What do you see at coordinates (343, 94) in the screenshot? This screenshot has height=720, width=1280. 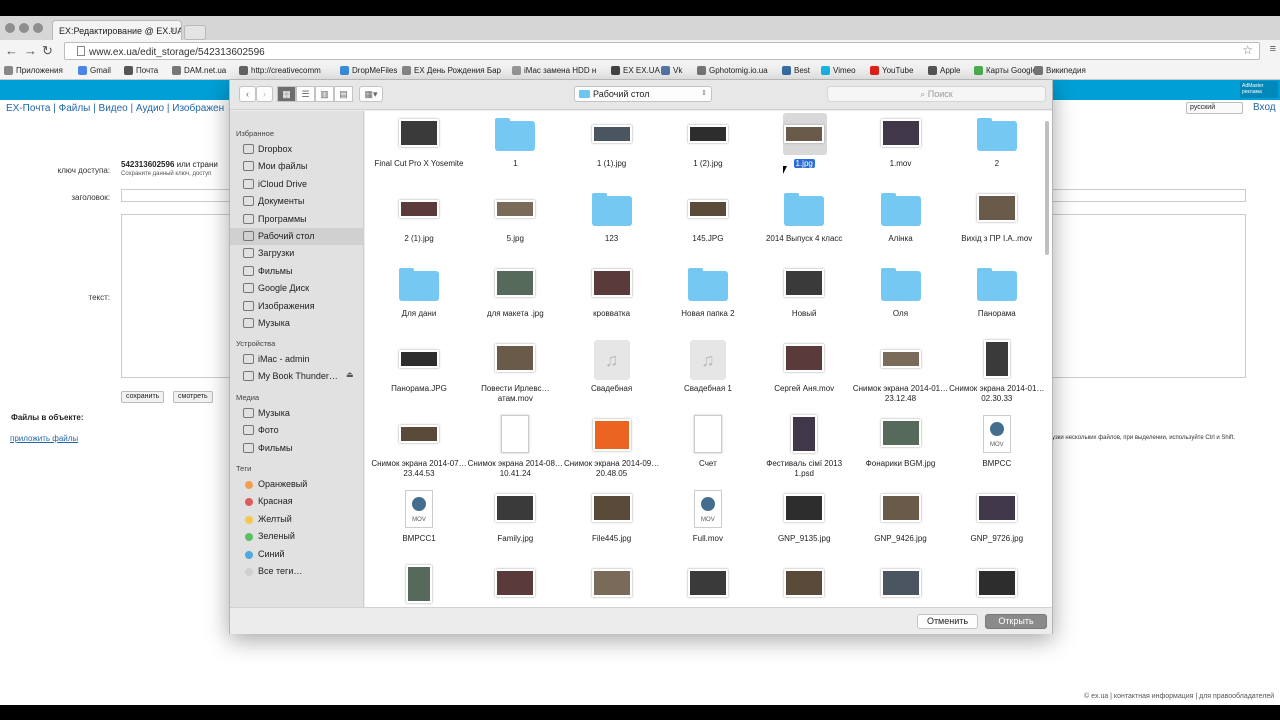 I see `coverflow-view-button: ▤` at bounding box center [343, 94].